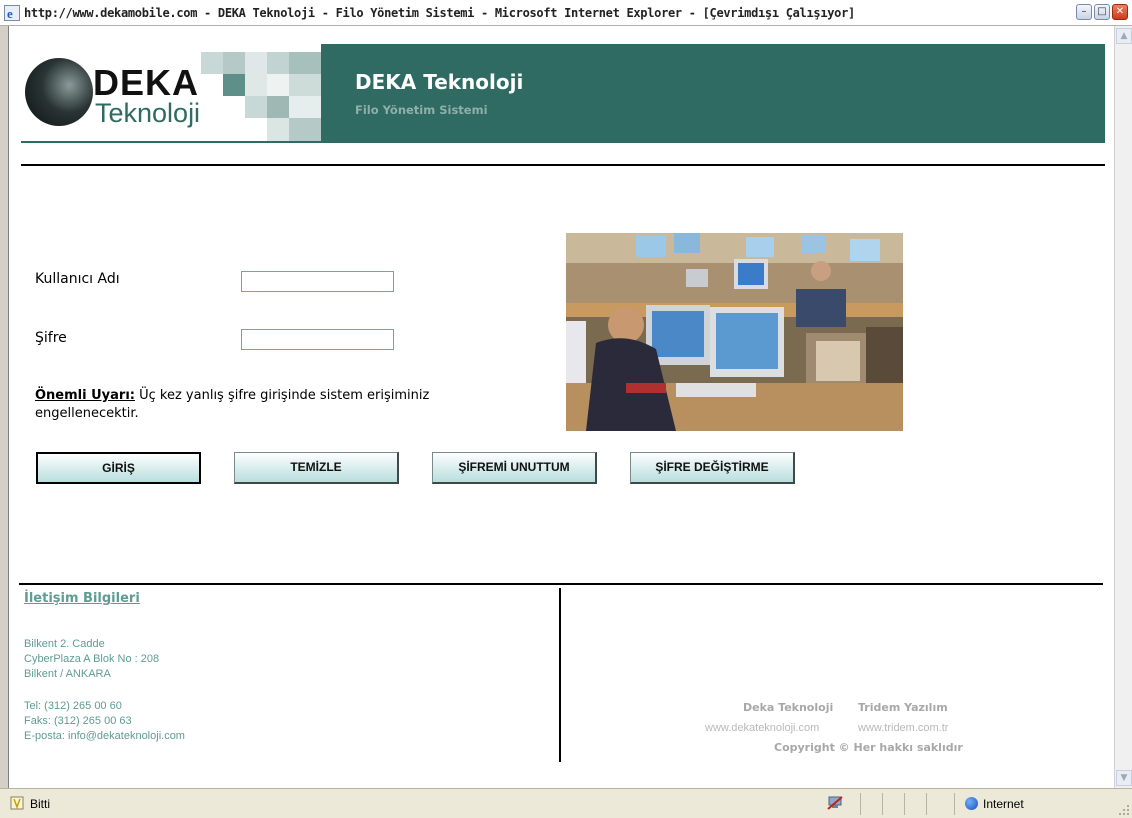 The image size is (1132, 818). What do you see at coordinates (85, 395) in the screenshot?
I see `warning-title: Önemli Uyarı:` at bounding box center [85, 395].